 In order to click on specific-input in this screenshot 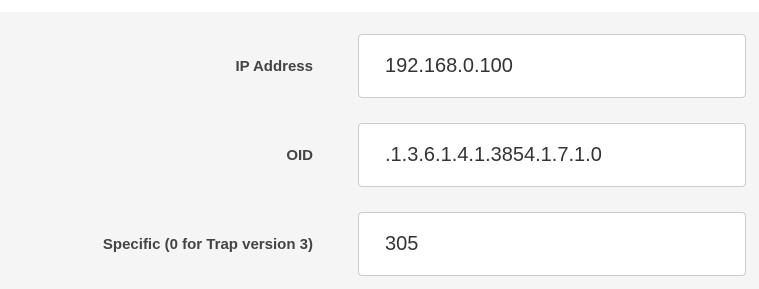, I will do `click(552, 244)`.